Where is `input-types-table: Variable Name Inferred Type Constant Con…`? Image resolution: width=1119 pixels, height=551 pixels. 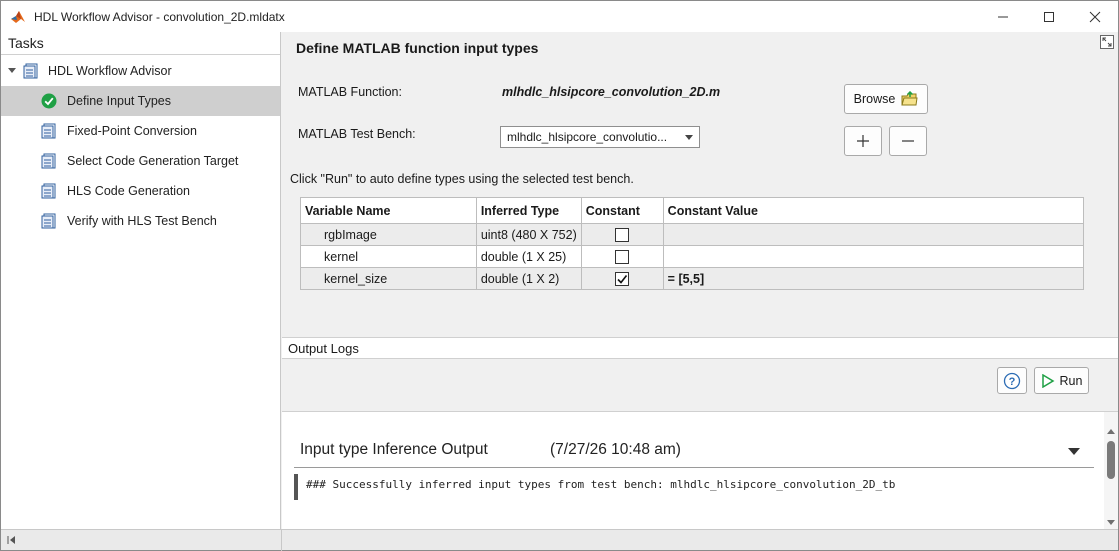 input-types-table: Variable Name Inferred Type Constant Con… is located at coordinates (692, 243).